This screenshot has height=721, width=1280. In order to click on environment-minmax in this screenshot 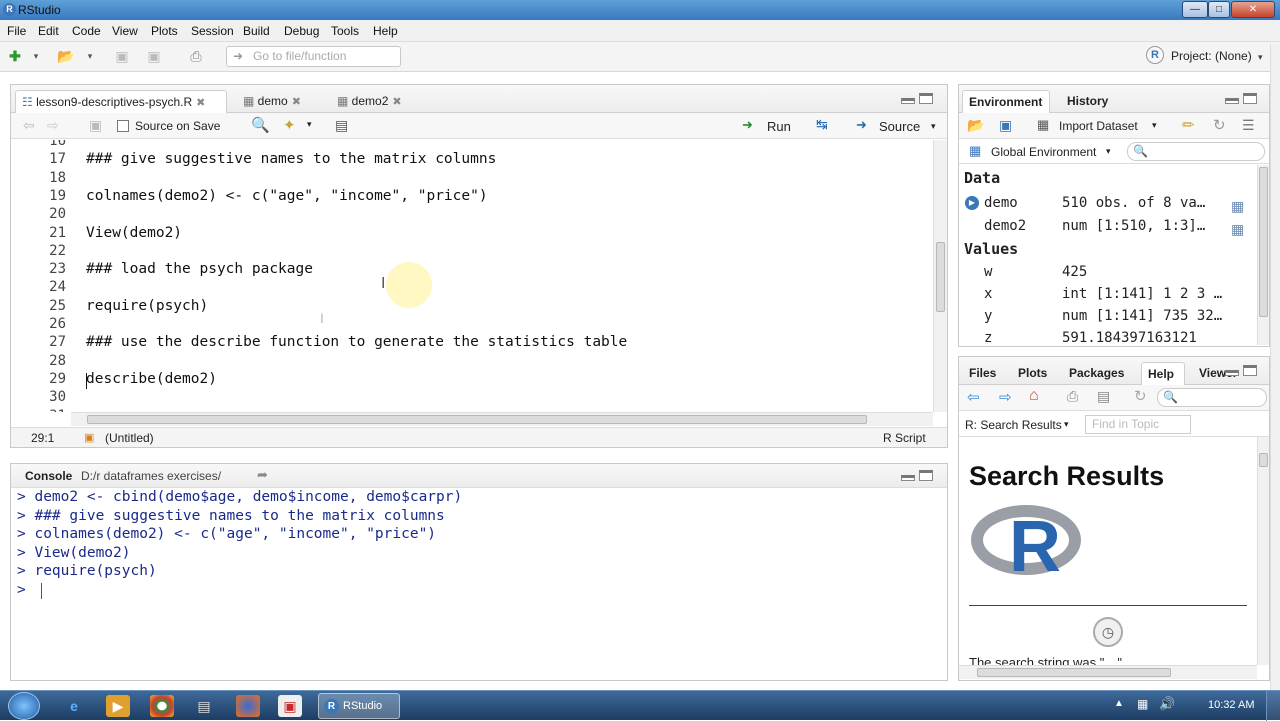, I will do `click(1241, 99)`.